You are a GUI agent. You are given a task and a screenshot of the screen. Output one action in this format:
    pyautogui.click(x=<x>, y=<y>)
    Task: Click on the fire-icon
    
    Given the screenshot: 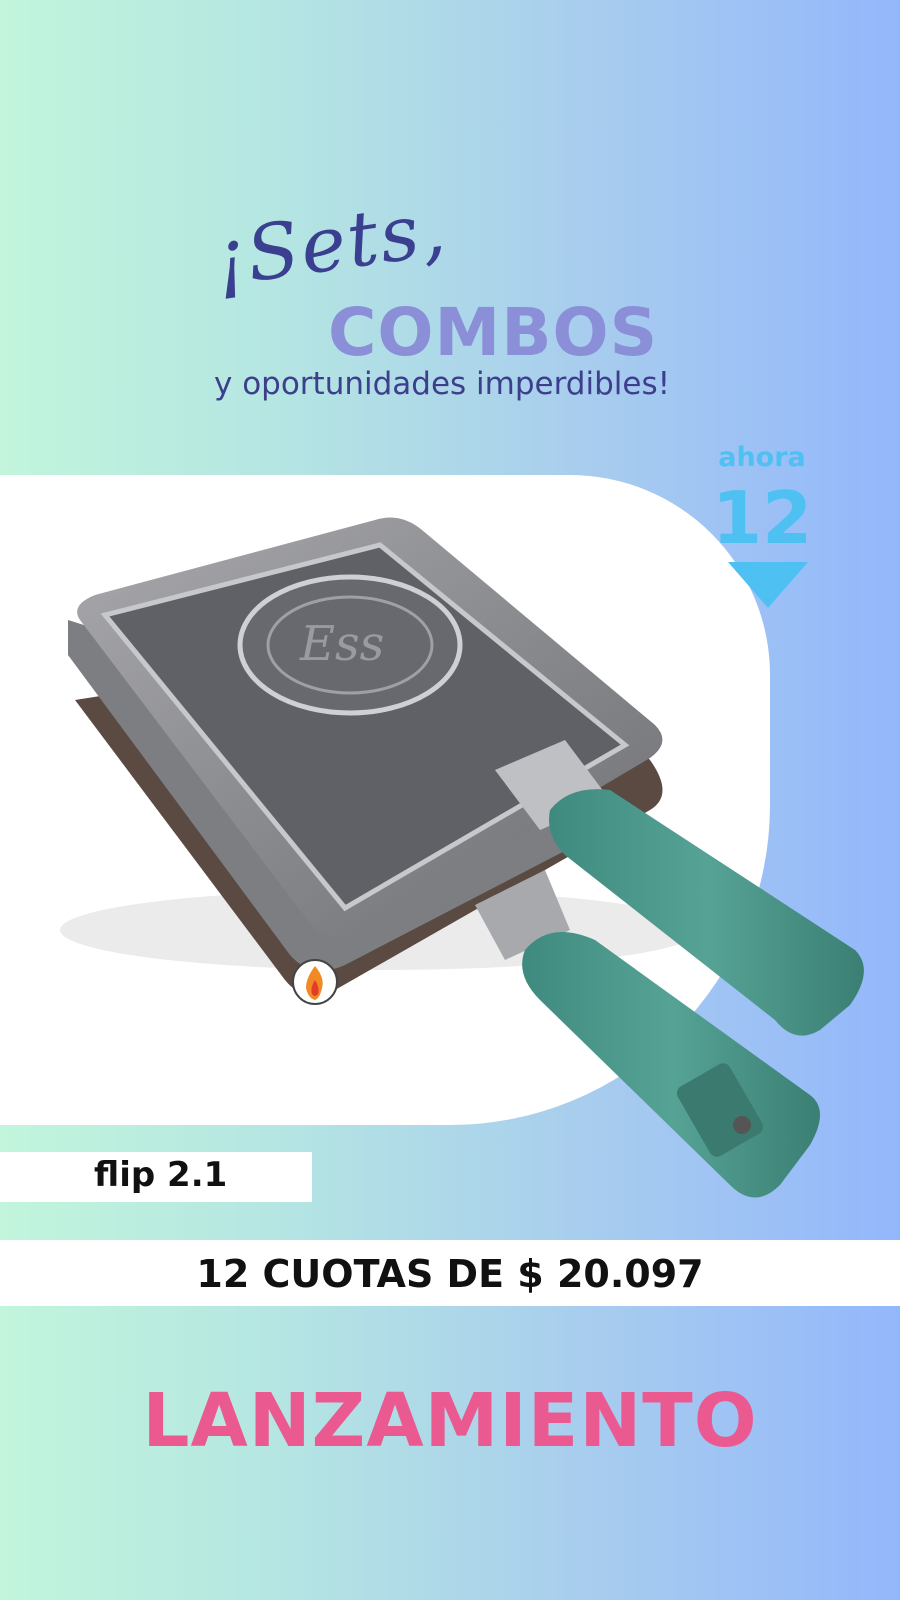 What is the action you would take?
    pyautogui.click(x=315, y=982)
    